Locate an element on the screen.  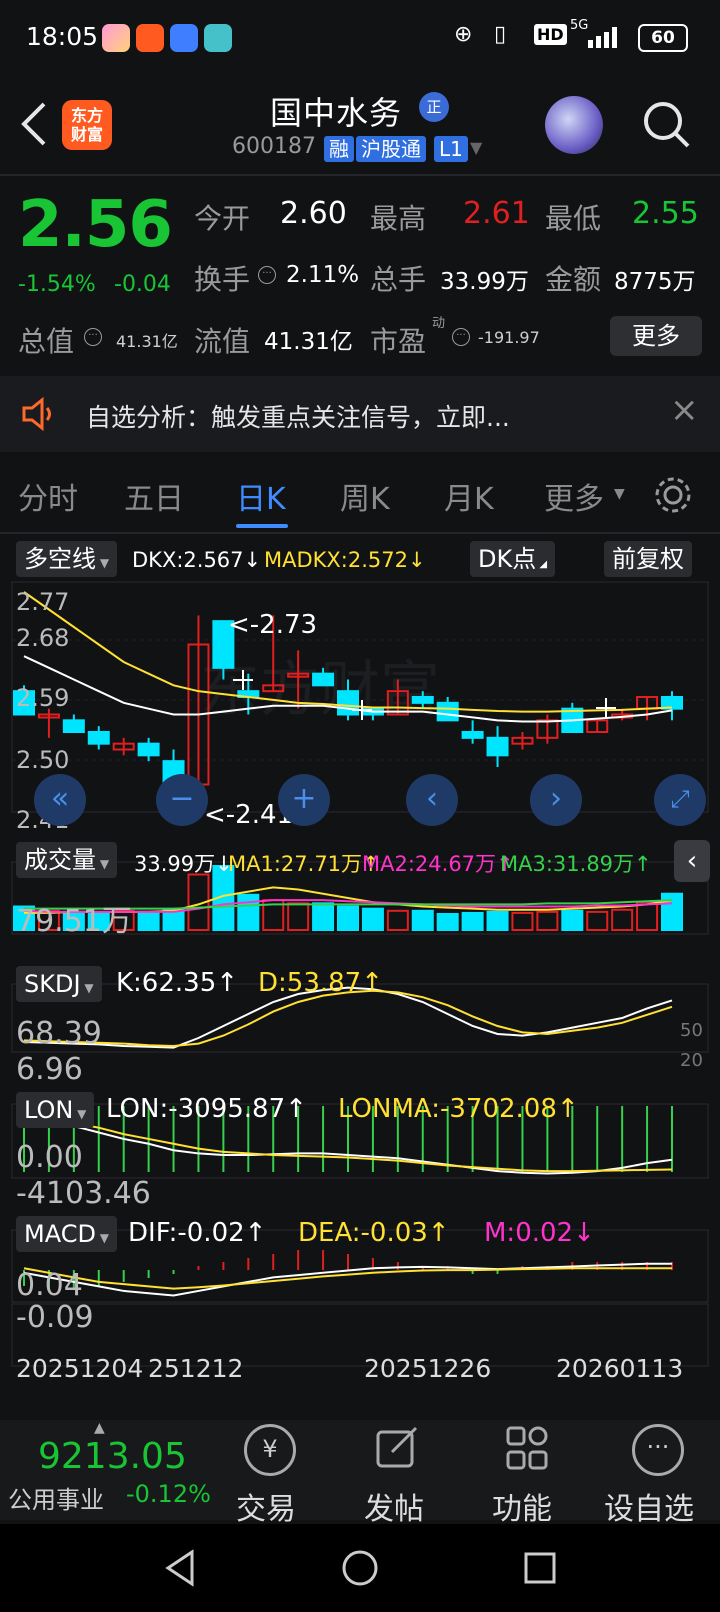
date-label: 20251204 is located at coordinates (80, 1368).